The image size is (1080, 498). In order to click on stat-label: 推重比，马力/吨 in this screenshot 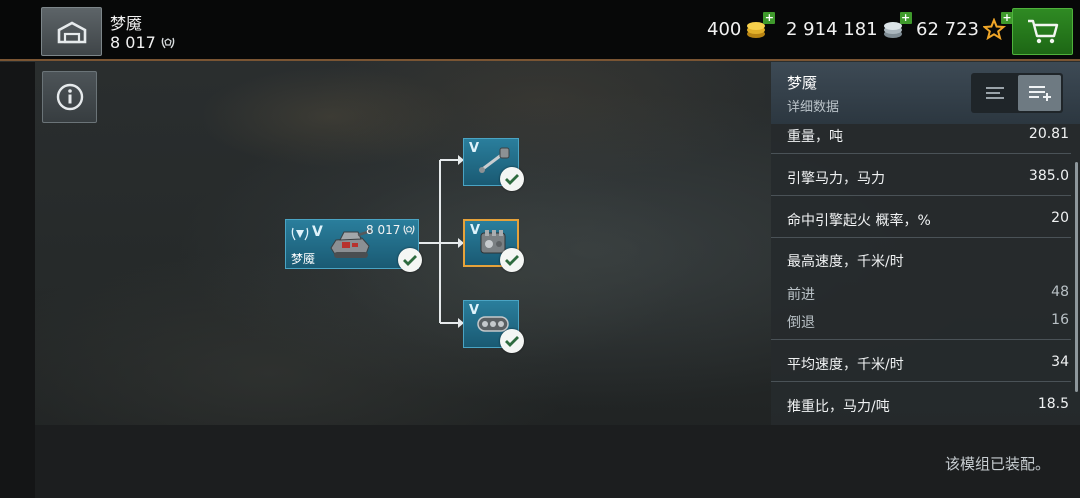, I will do `click(838, 407)`.